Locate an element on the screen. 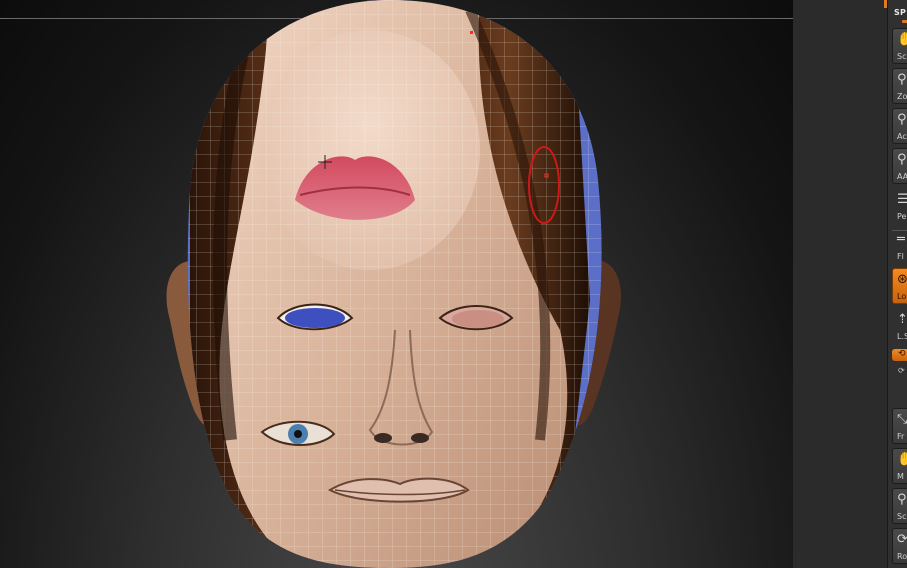 The height and width of the screenshot is (568, 907). rotate-button: ⟳ Ro is located at coordinates (899, 546).